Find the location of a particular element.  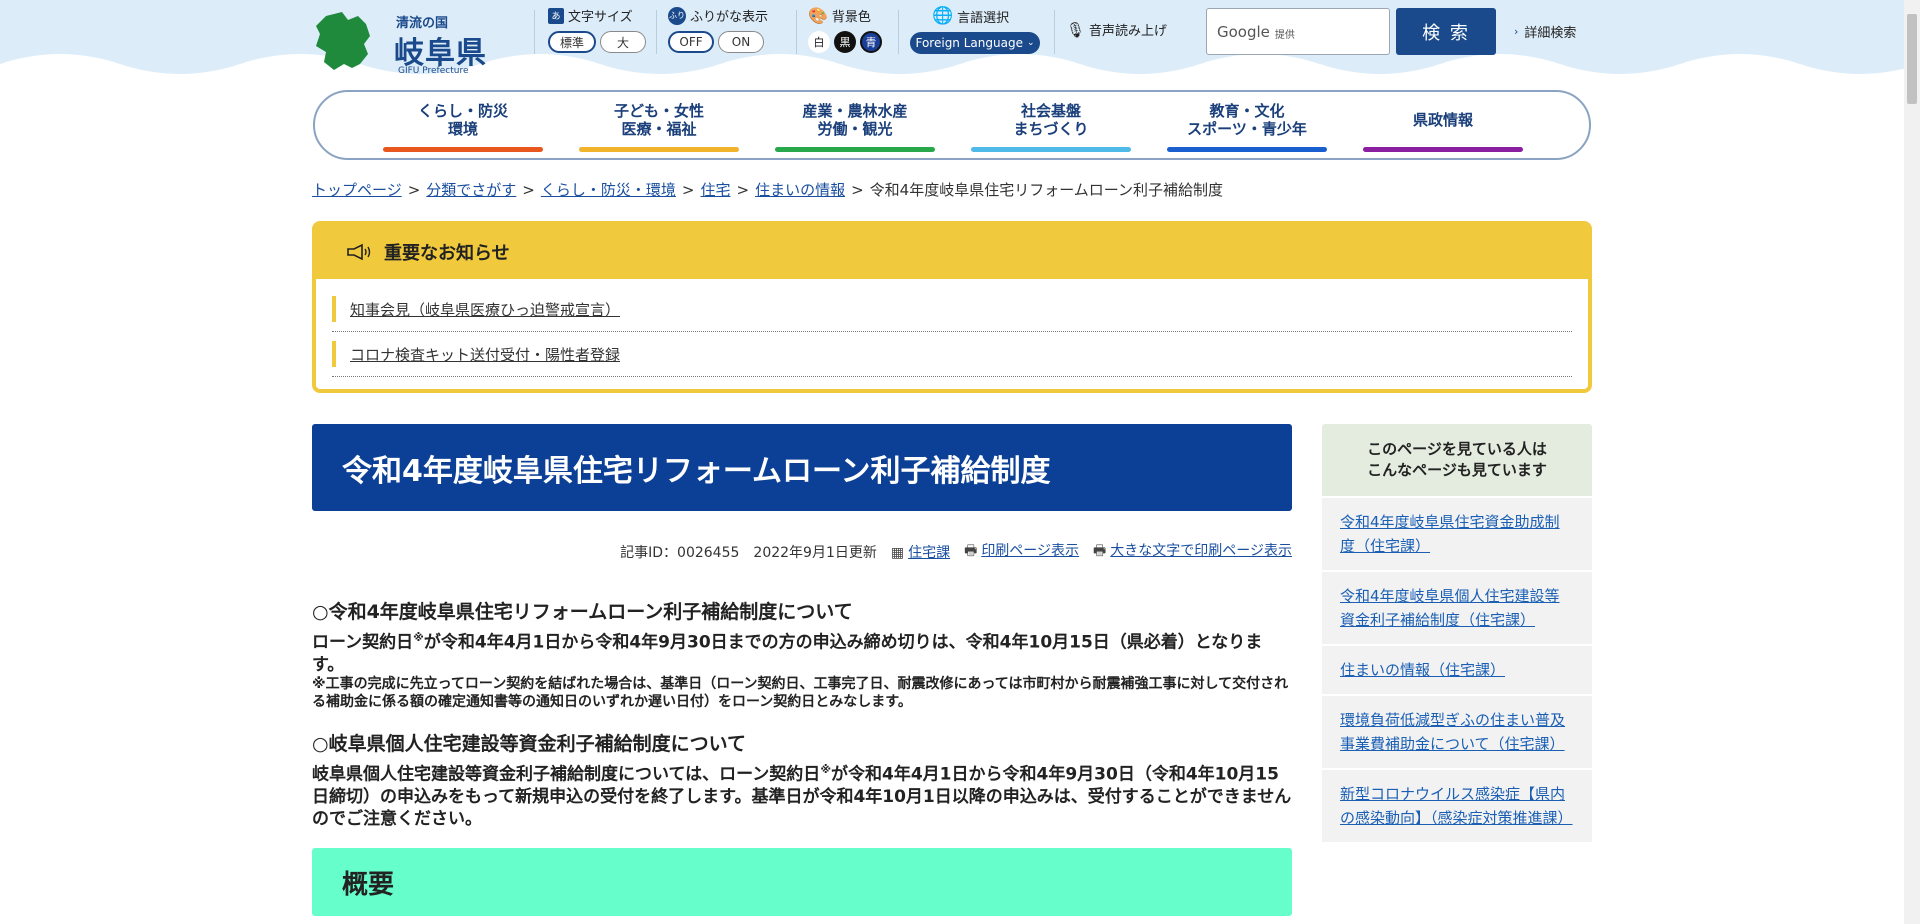

notice-item: コロナ検査キット送付受付・陽性者登録 is located at coordinates (952, 354).